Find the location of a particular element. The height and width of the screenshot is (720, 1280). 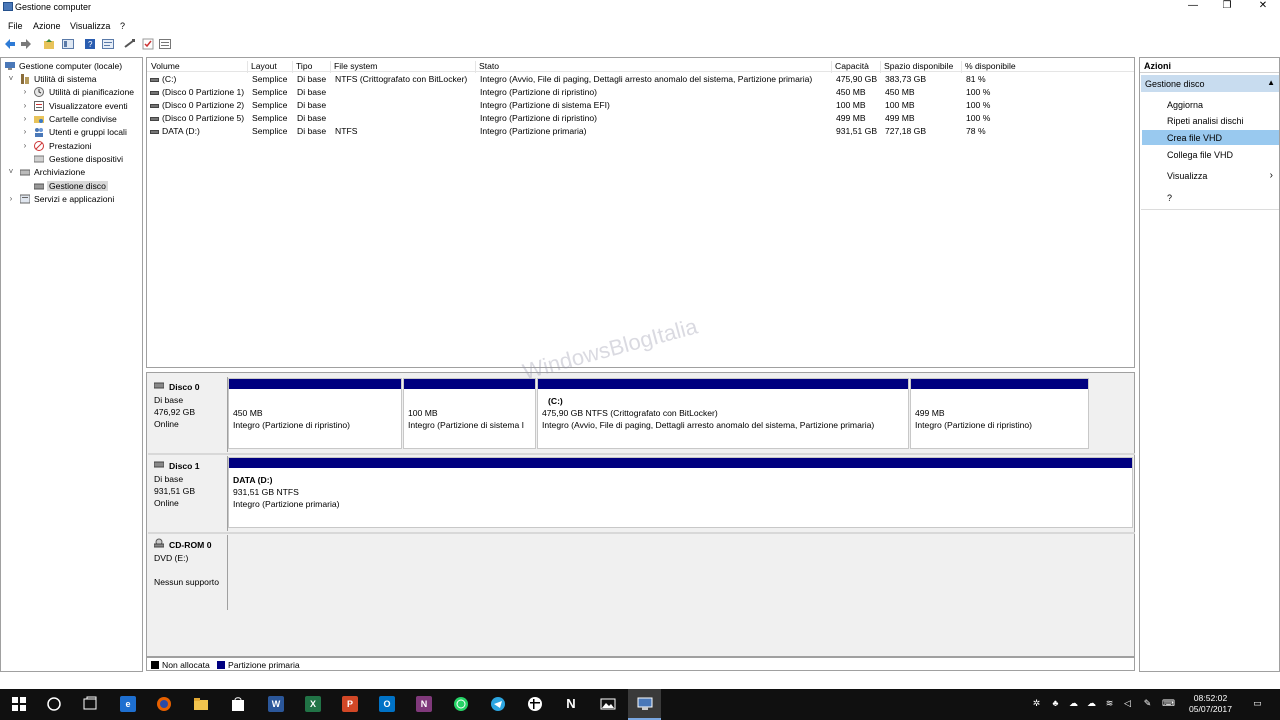

close-button: ✕ is located at coordinates (1263, 7).